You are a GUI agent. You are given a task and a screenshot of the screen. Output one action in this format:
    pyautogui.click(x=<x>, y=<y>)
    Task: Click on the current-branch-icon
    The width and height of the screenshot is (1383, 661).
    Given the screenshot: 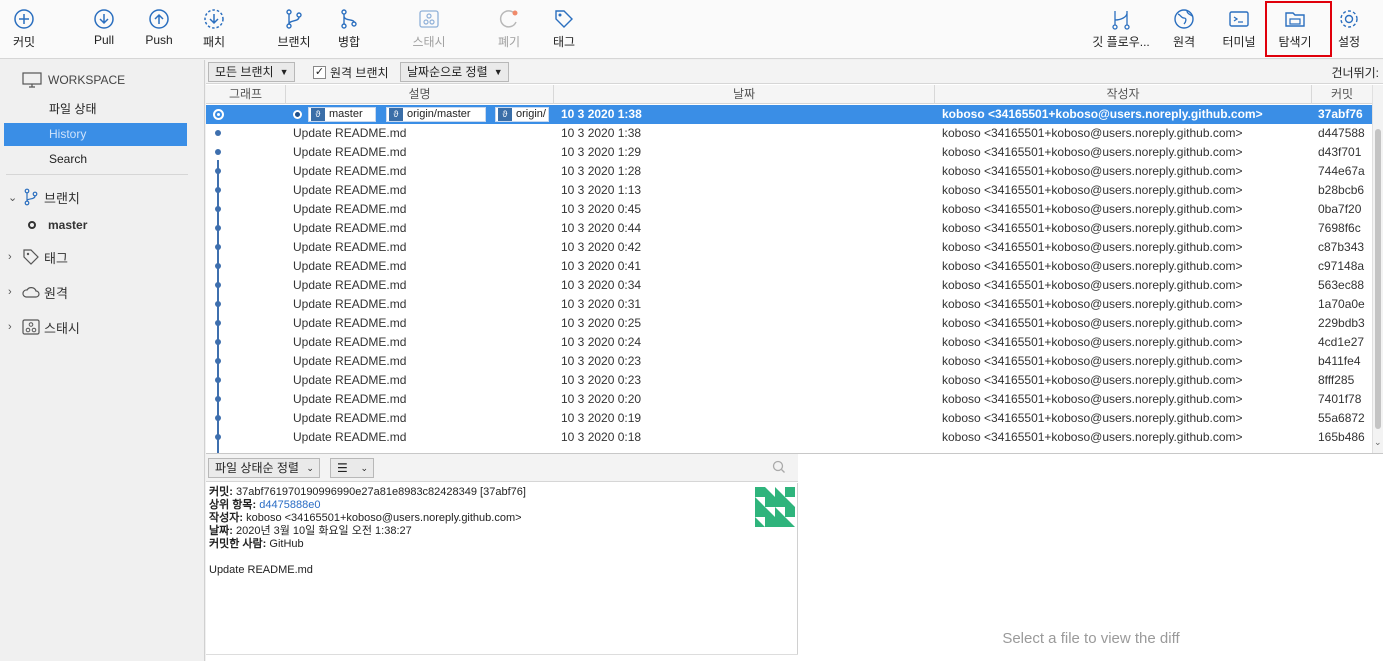 What is the action you would take?
    pyautogui.click(x=32, y=225)
    